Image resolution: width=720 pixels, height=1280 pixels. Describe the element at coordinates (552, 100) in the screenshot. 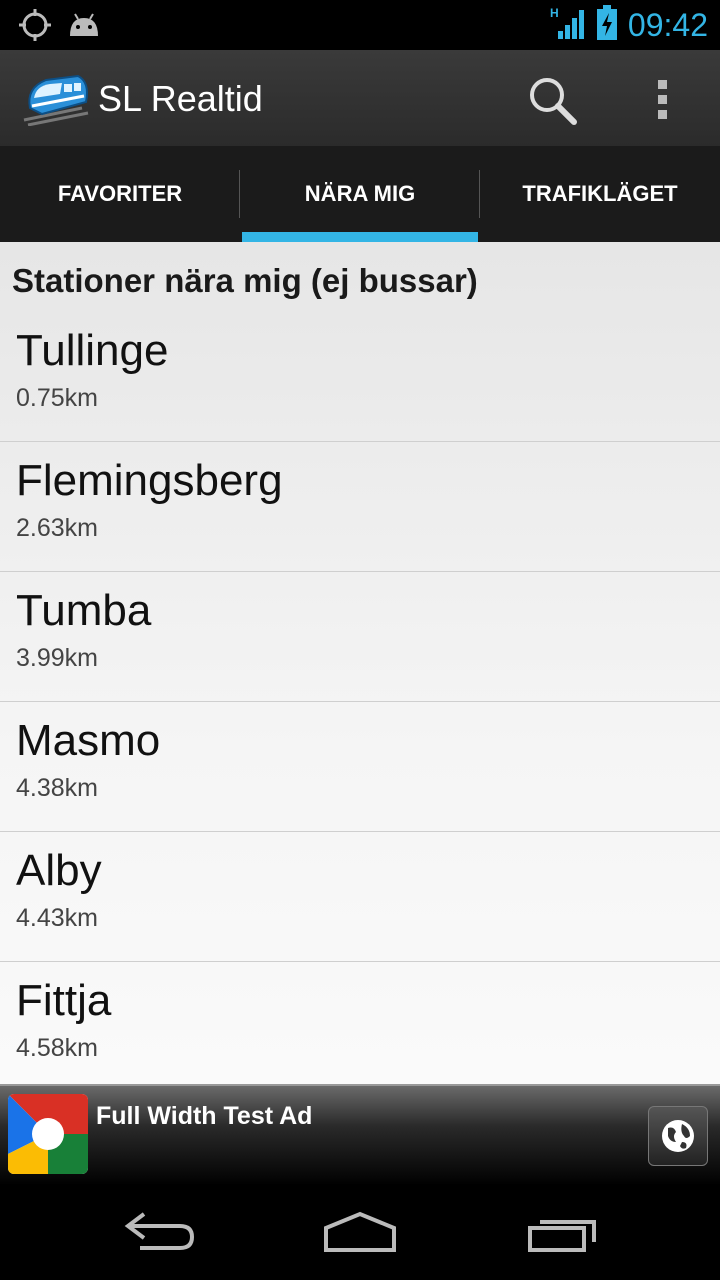

I see `search-icon` at that location.